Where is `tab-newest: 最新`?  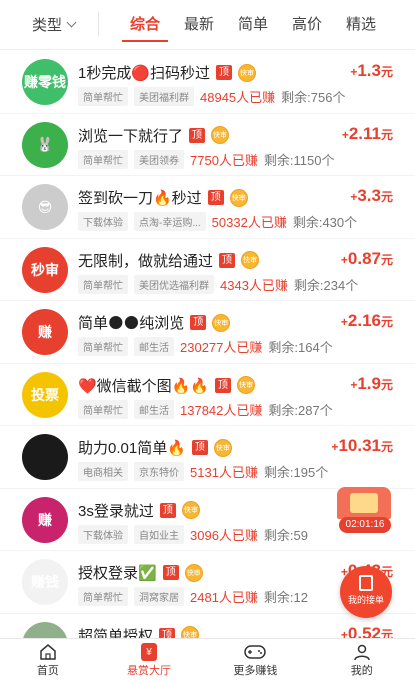
tab-newest: 最新 is located at coordinates (199, 25).